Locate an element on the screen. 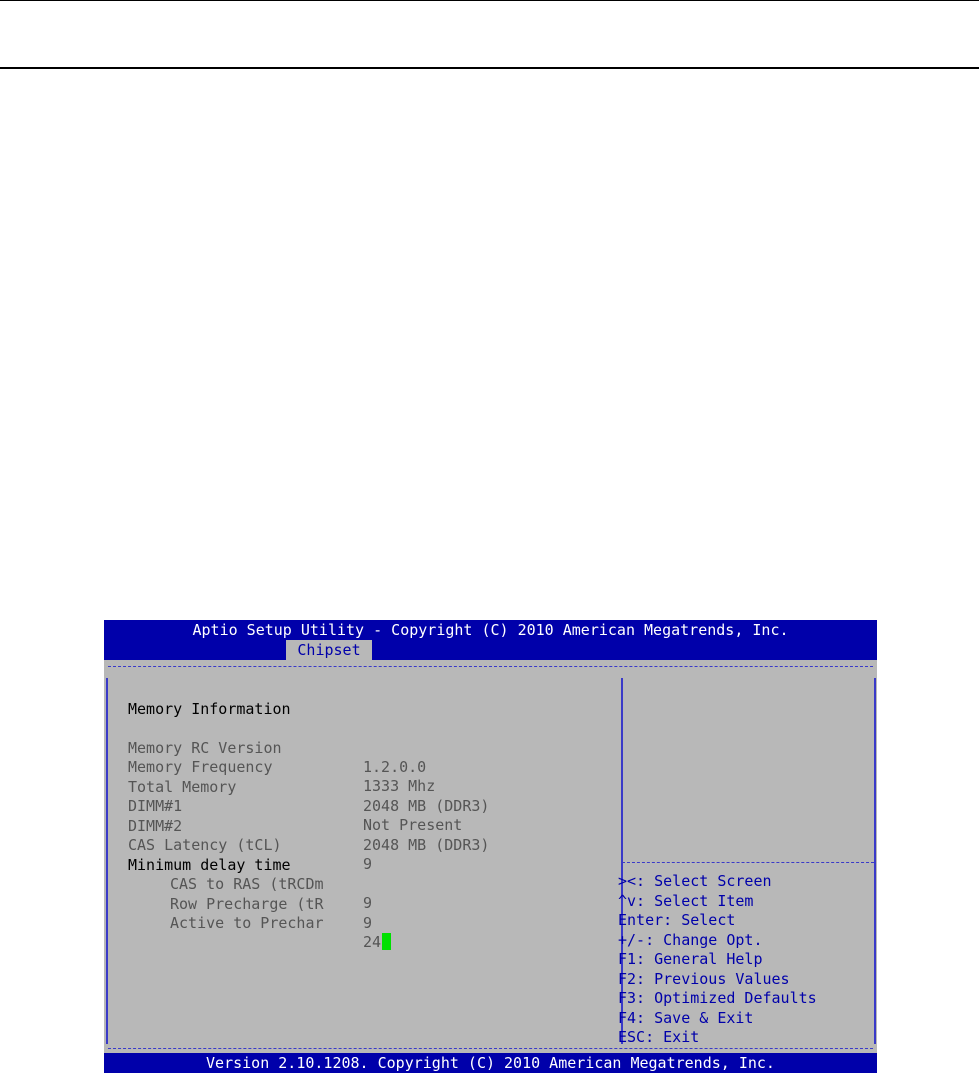 The image size is (979, 1085). delay-row: Row Precharge (tR 9 is located at coordinates (250, 904).